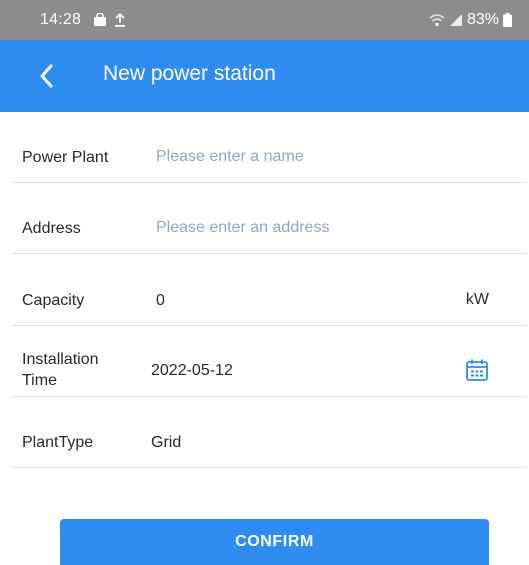 The image size is (529, 565). I want to click on upload-icon, so click(120, 20).